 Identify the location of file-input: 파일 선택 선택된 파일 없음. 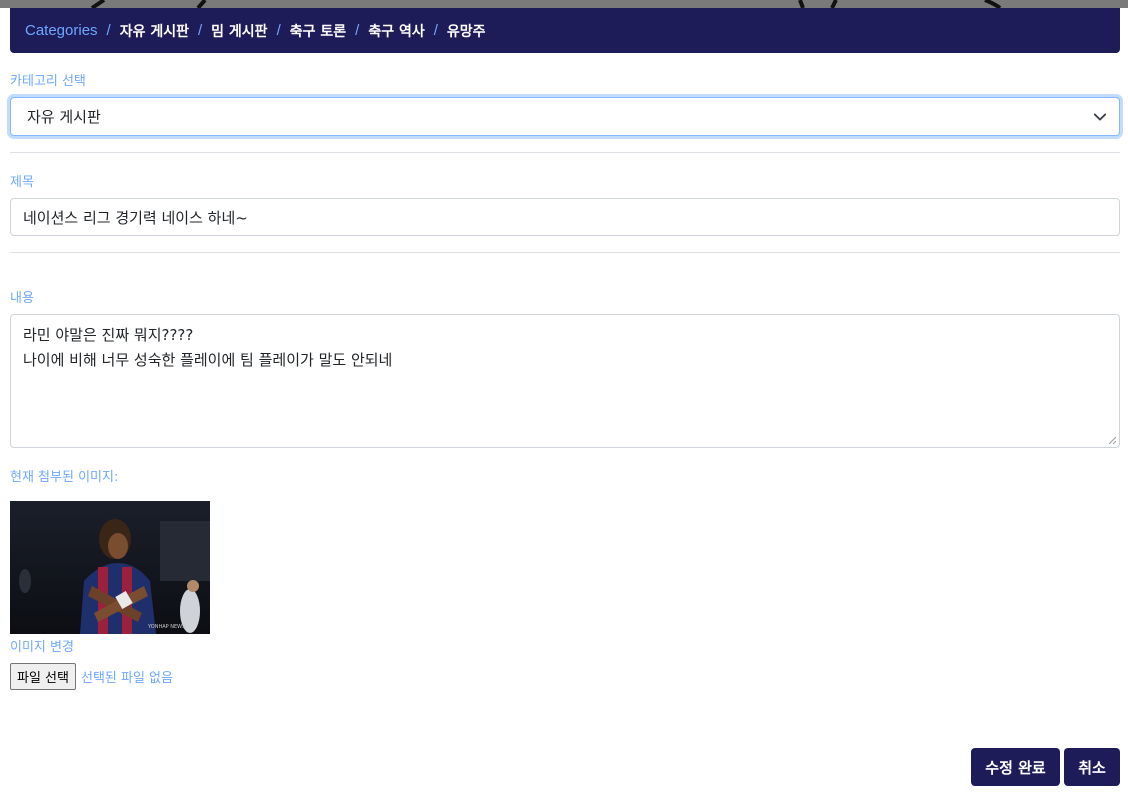
(91, 676).